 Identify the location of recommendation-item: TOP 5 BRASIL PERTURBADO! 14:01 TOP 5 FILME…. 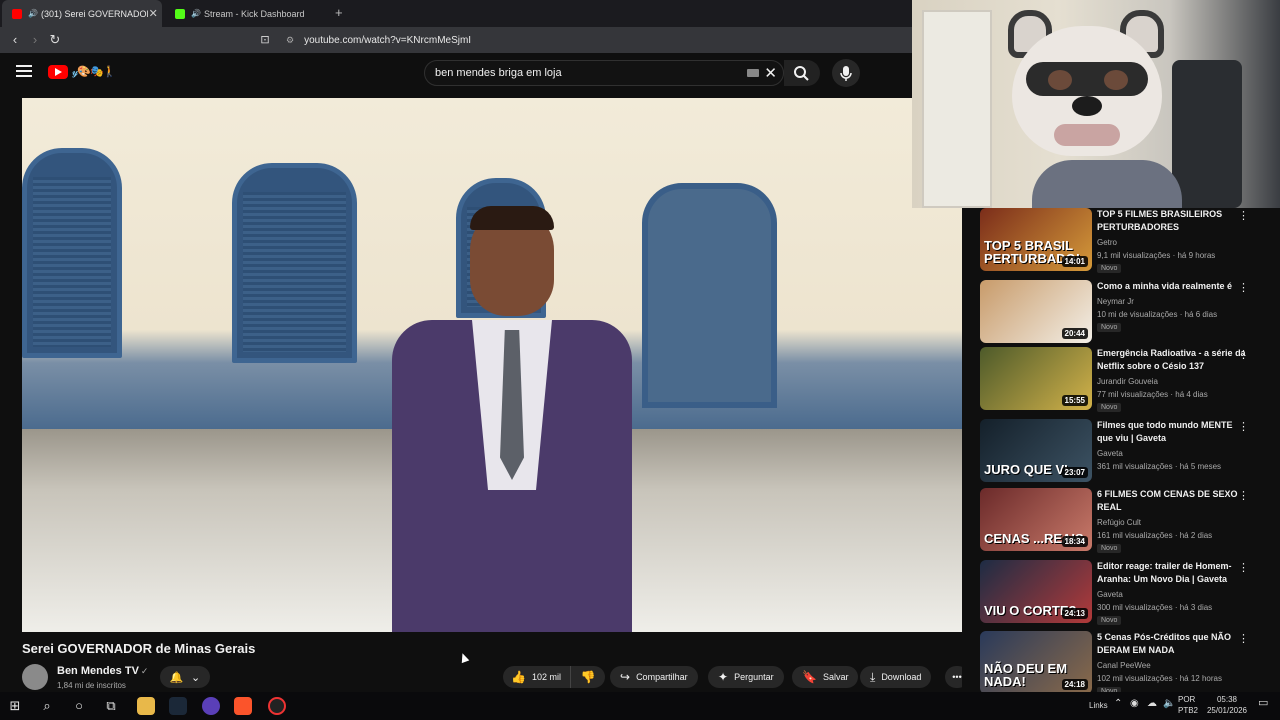
(1130, 240).